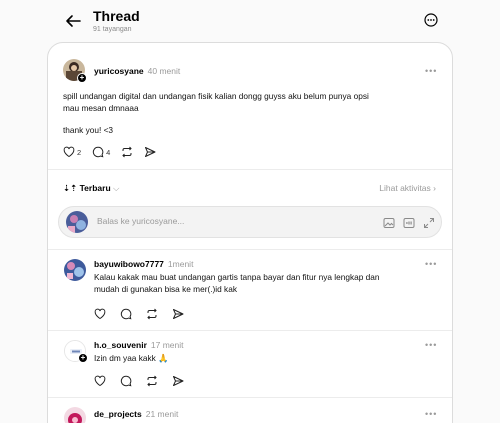 This screenshot has height=423, width=500. What do you see at coordinates (250, 21) in the screenshot?
I see `thread-header: Thread 91 tayangan` at bounding box center [250, 21].